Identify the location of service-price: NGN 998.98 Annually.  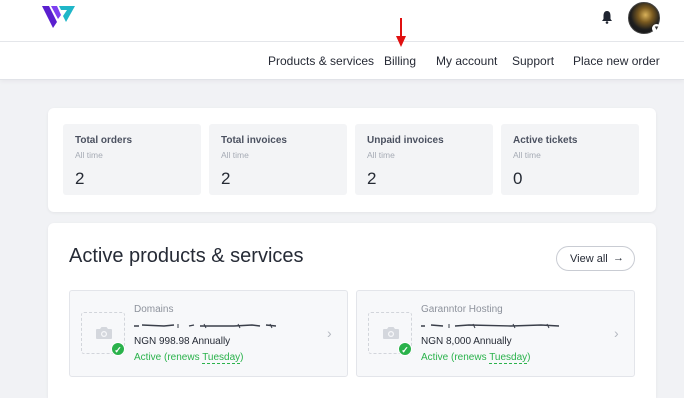
(182, 341).